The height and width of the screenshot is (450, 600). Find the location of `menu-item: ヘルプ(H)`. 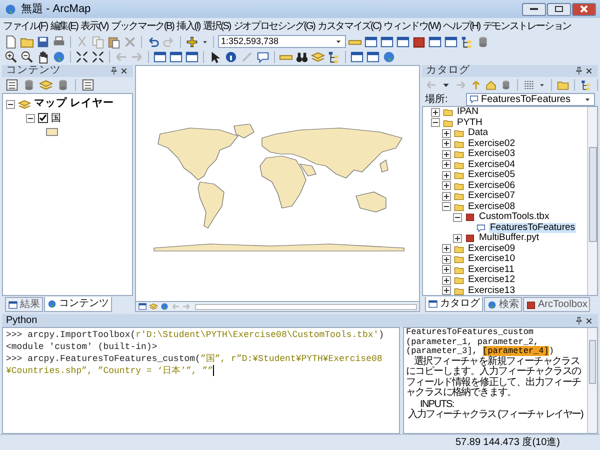

menu-item: ヘルプ(H) is located at coordinates (461, 26).